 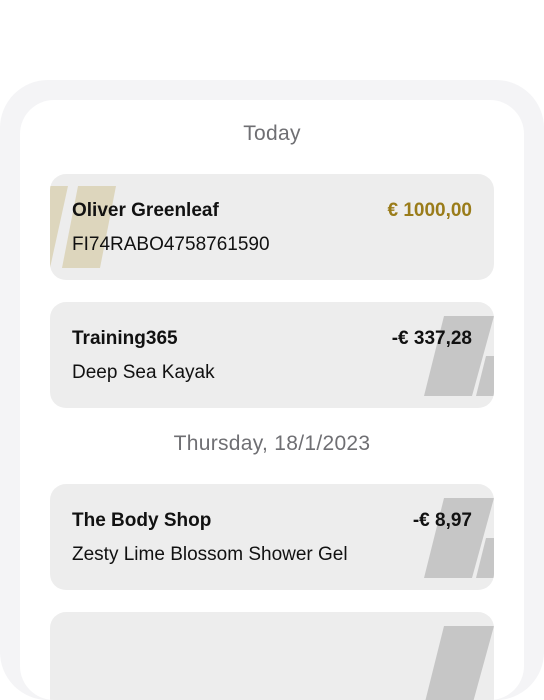 I want to click on transaction-card-training365: Training365 -€ 337,28 Deep Sea Kayak, so click(x=272, y=355).